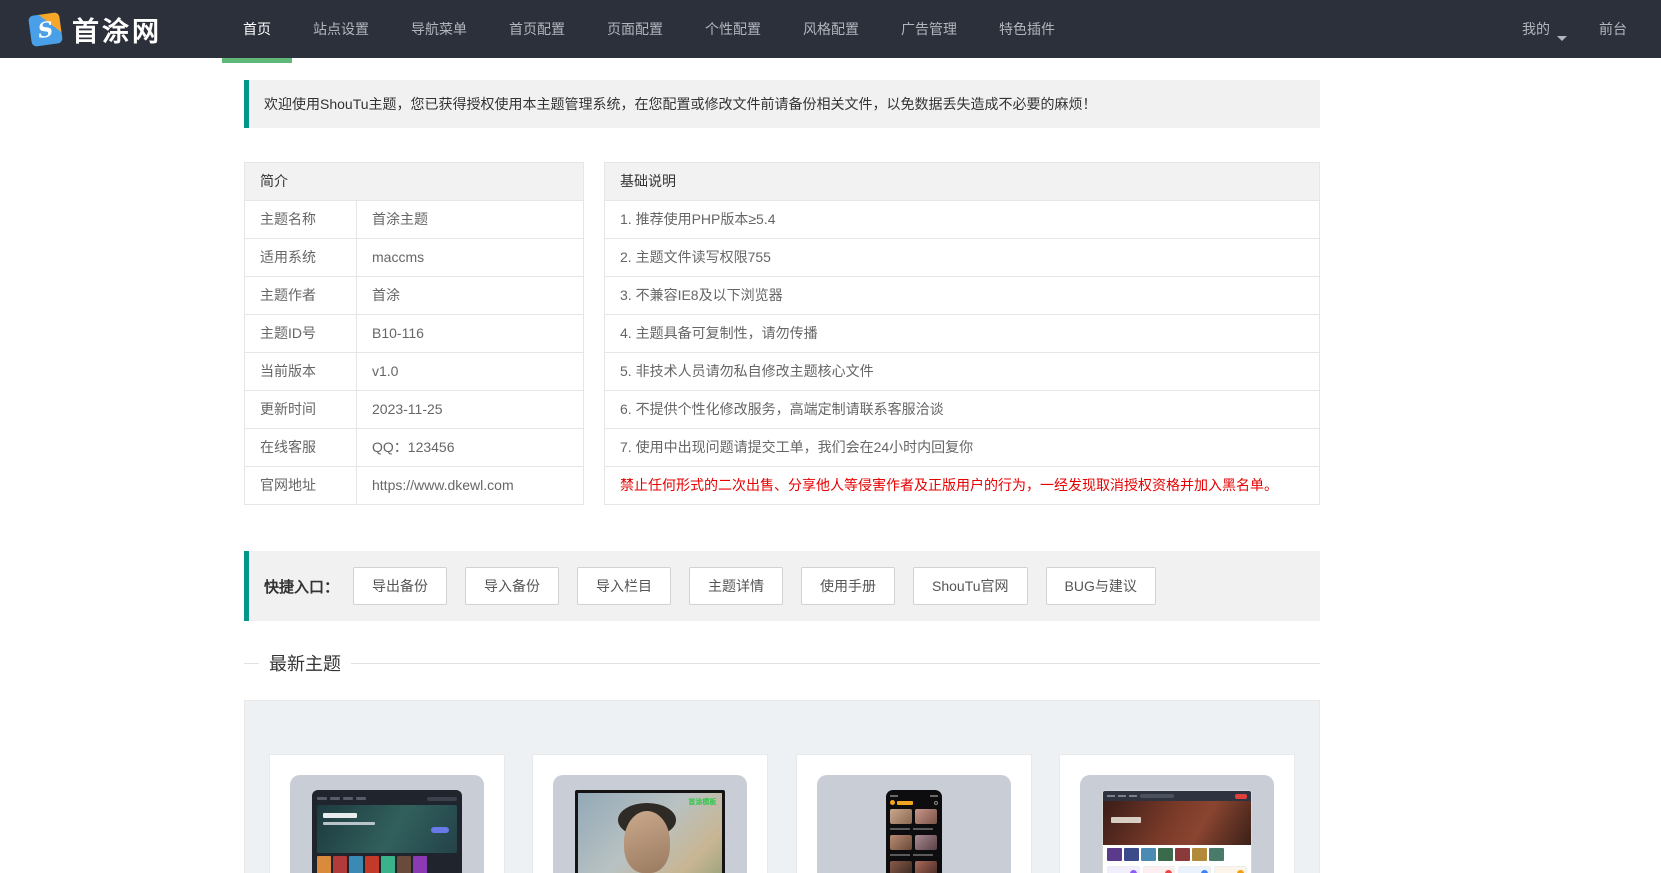 The image size is (1661, 873). Describe the element at coordinates (302, 587) in the screenshot. I see `quick-entry-label: 快捷入口：` at that location.